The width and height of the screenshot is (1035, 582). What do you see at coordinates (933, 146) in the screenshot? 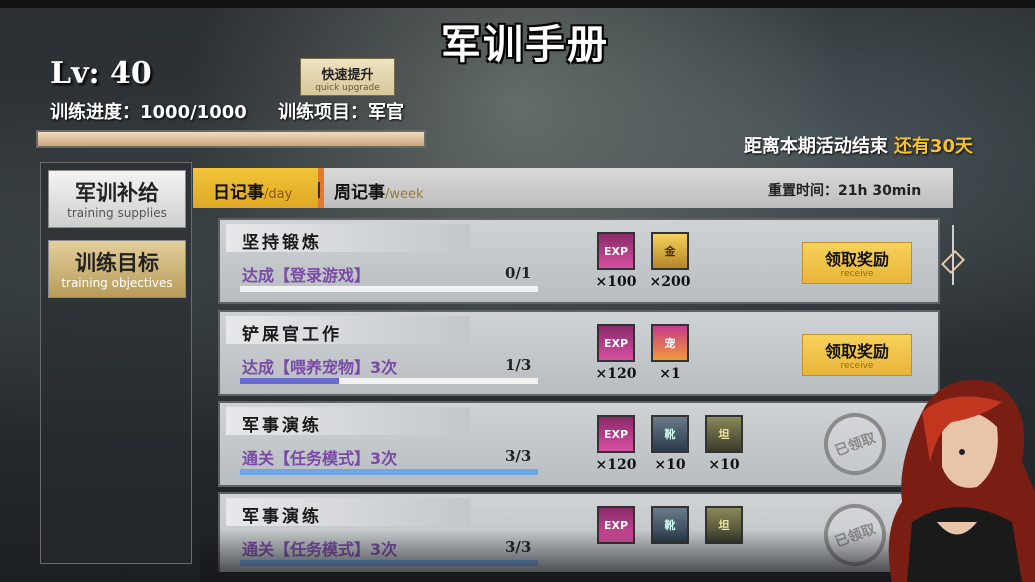
I see `event-remaining: 还有30天` at bounding box center [933, 146].